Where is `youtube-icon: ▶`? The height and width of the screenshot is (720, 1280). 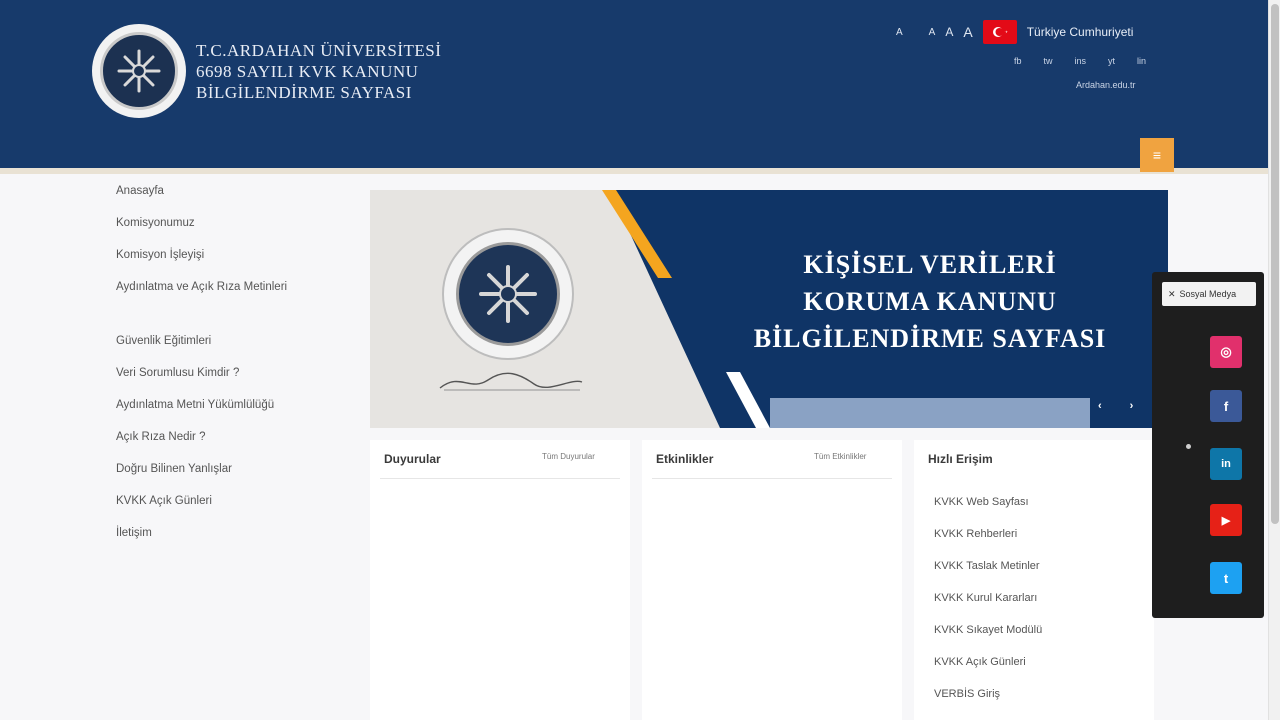
youtube-icon: ▶ is located at coordinates (1226, 520).